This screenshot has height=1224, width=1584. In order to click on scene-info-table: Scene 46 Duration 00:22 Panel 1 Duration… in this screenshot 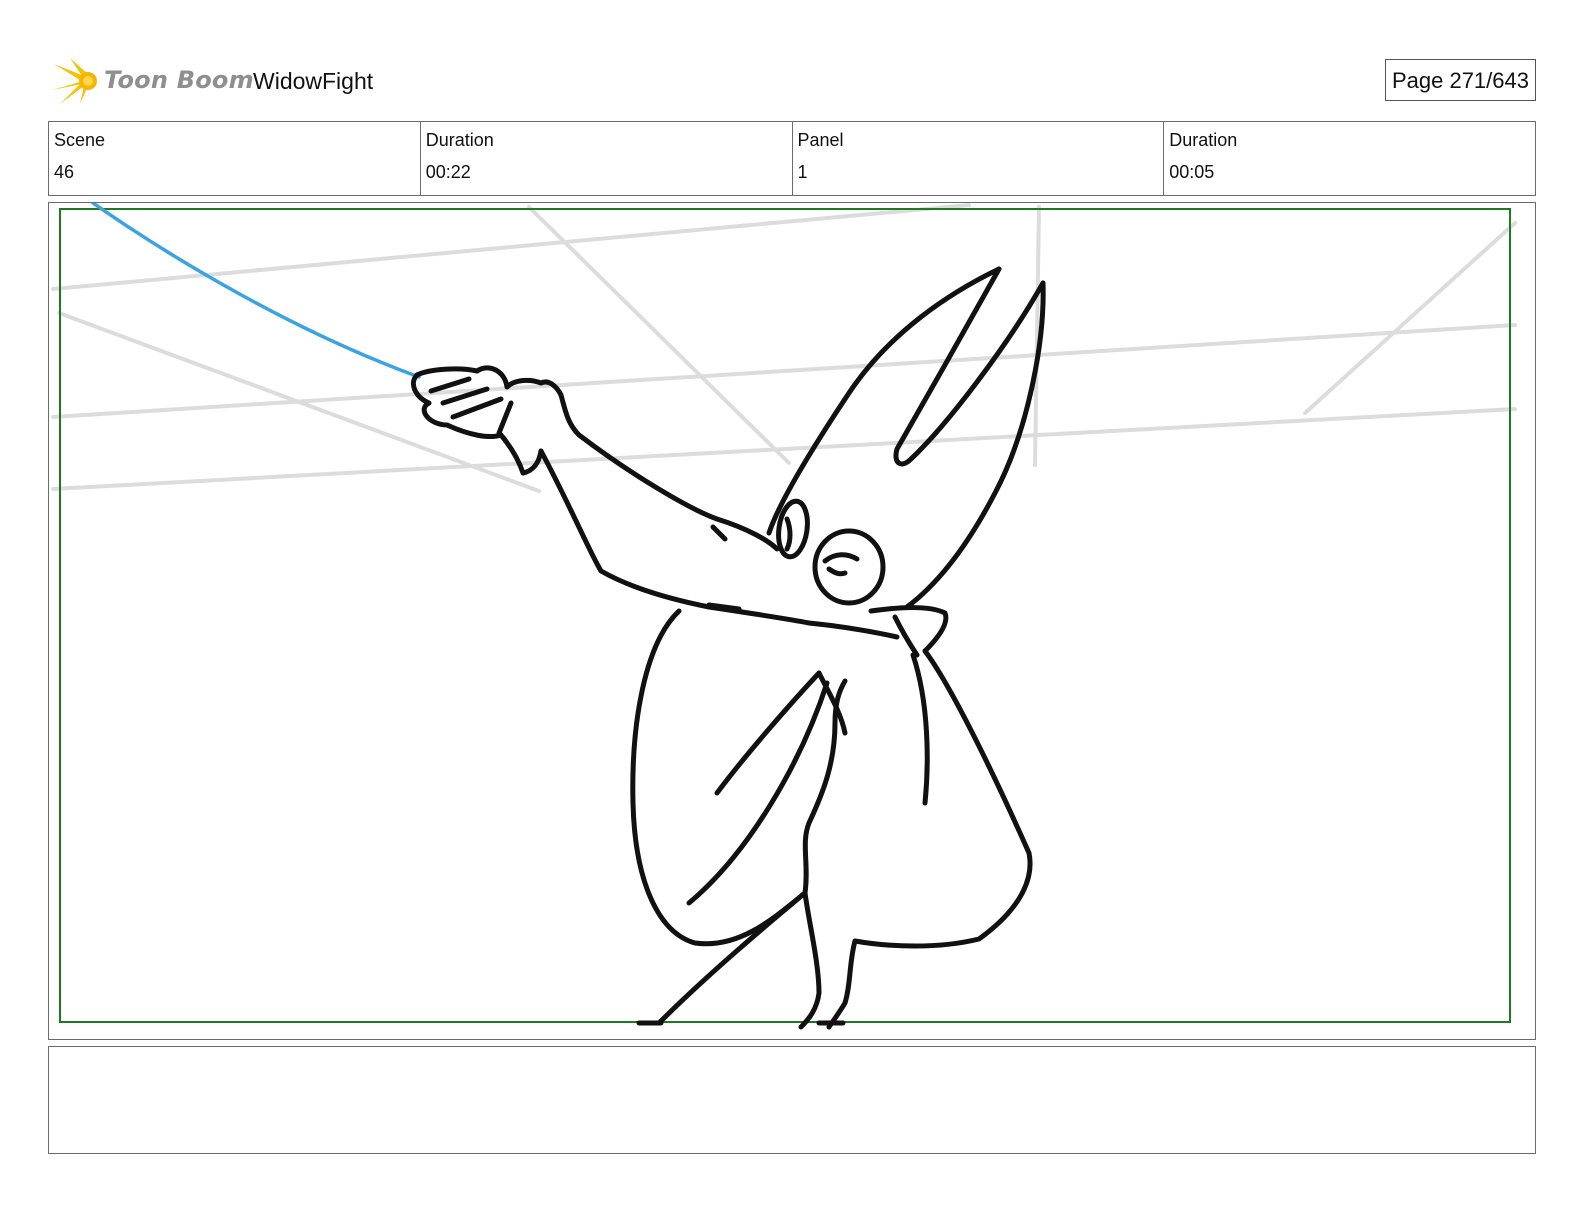, I will do `click(792, 158)`.